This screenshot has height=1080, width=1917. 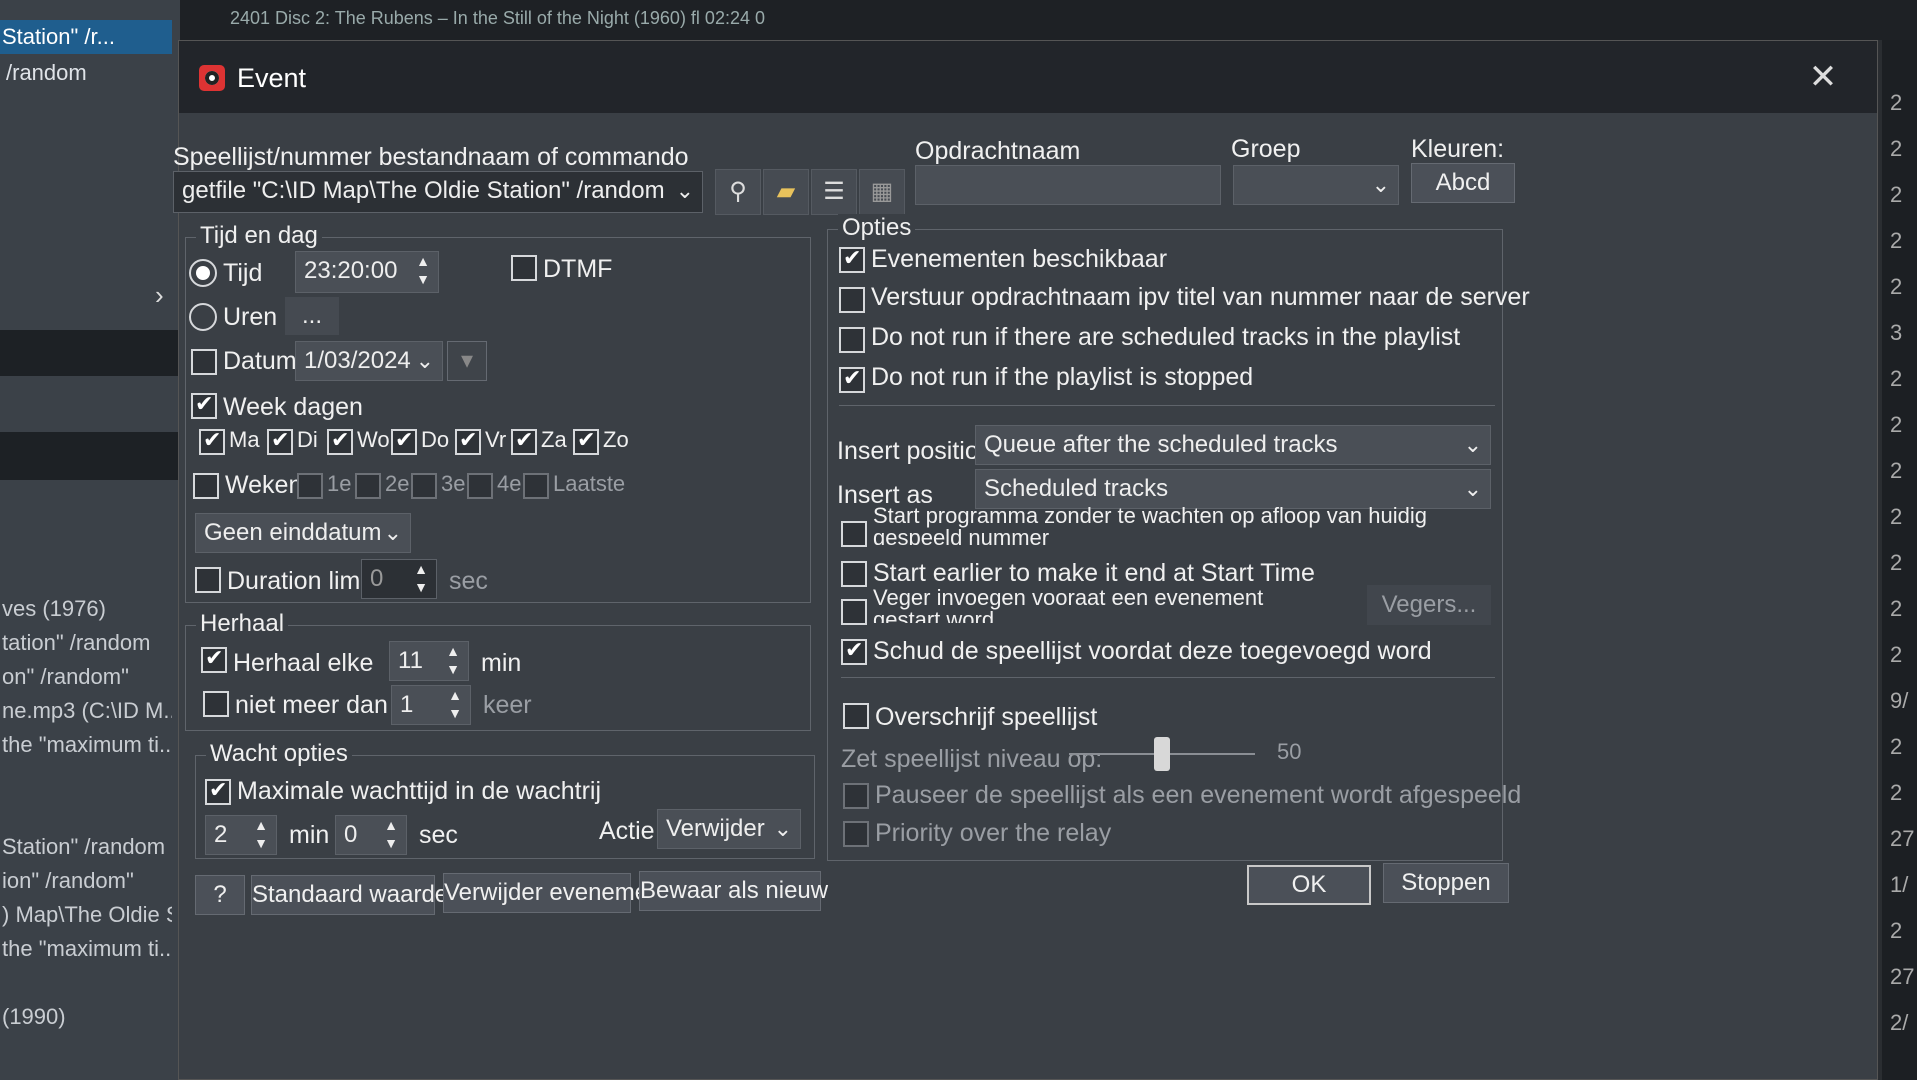 I want to click on insert-position-combobox: Queue after the scheduled tracks ⌄, so click(x=1233, y=445).